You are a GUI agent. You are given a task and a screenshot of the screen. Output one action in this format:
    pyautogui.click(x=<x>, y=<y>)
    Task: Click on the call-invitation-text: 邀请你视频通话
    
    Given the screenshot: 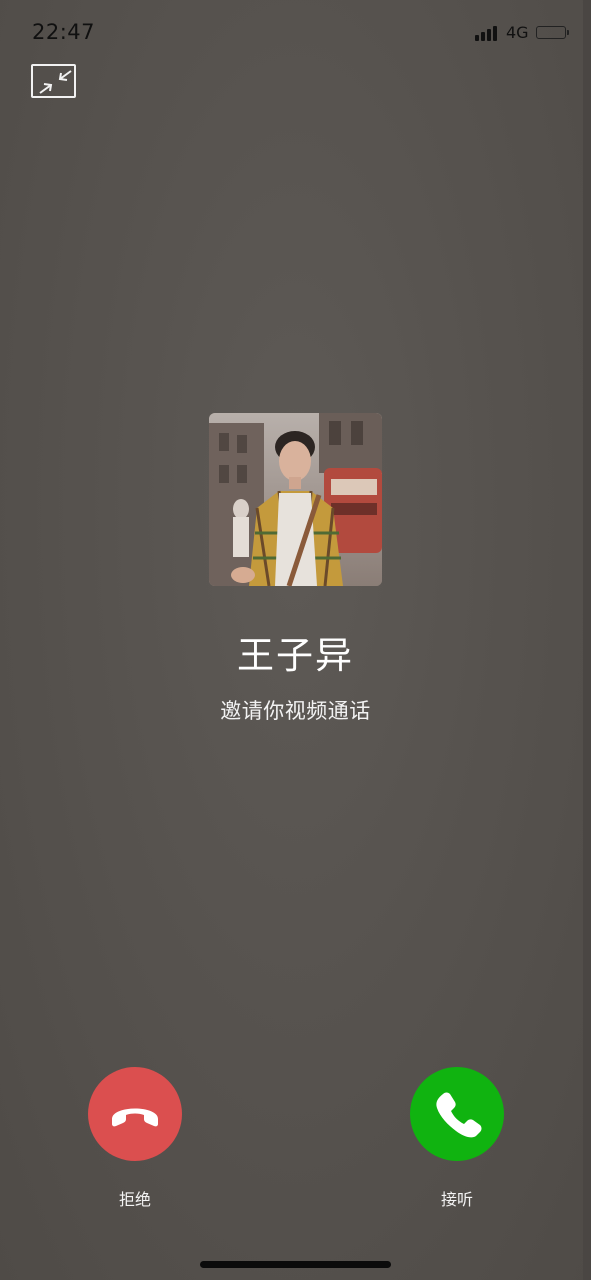 What is the action you would take?
    pyautogui.click(x=295, y=711)
    